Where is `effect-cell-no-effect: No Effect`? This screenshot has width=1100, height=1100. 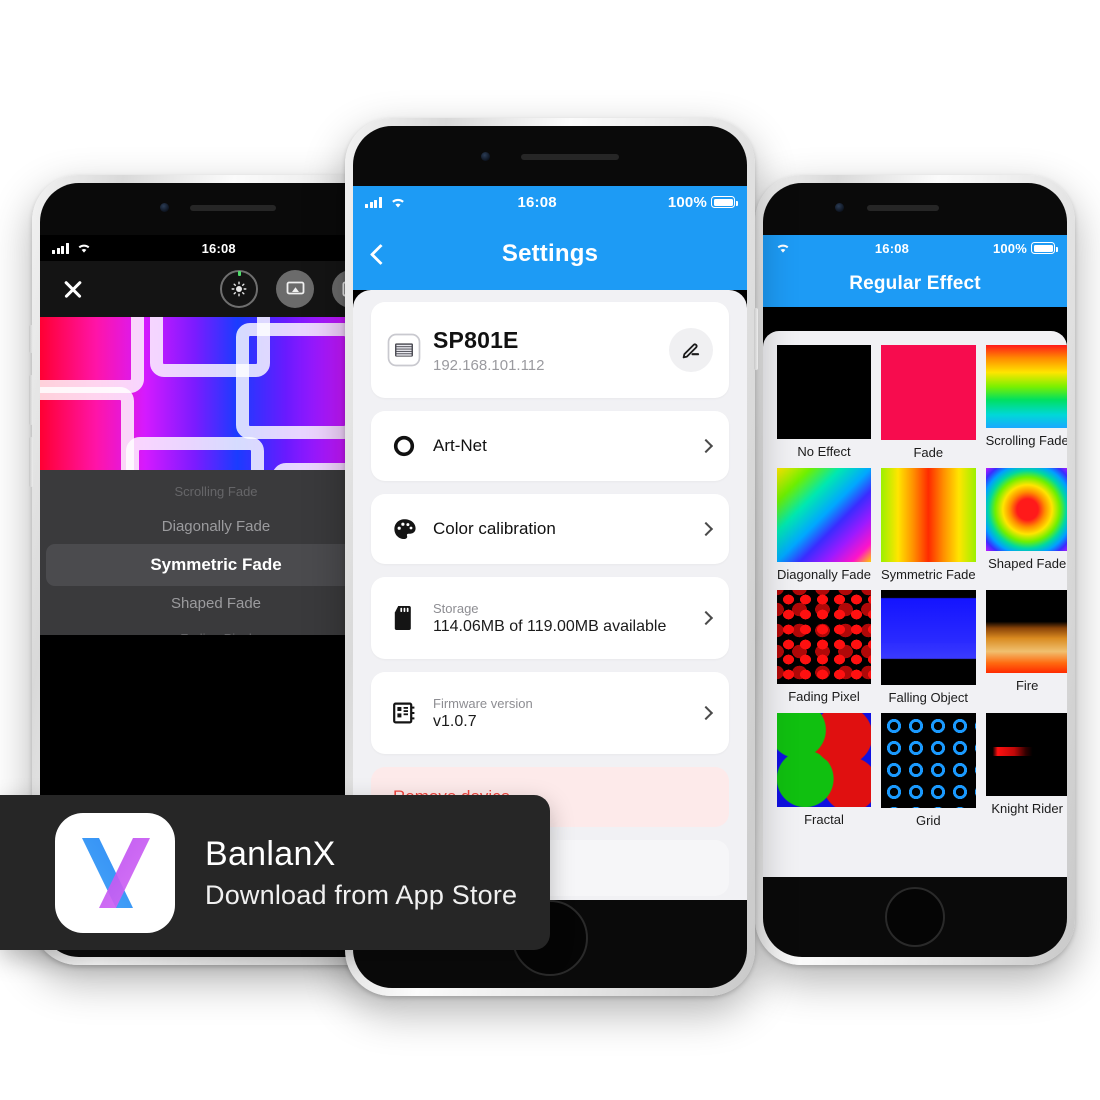 effect-cell-no-effect: No Effect is located at coordinates (824, 402).